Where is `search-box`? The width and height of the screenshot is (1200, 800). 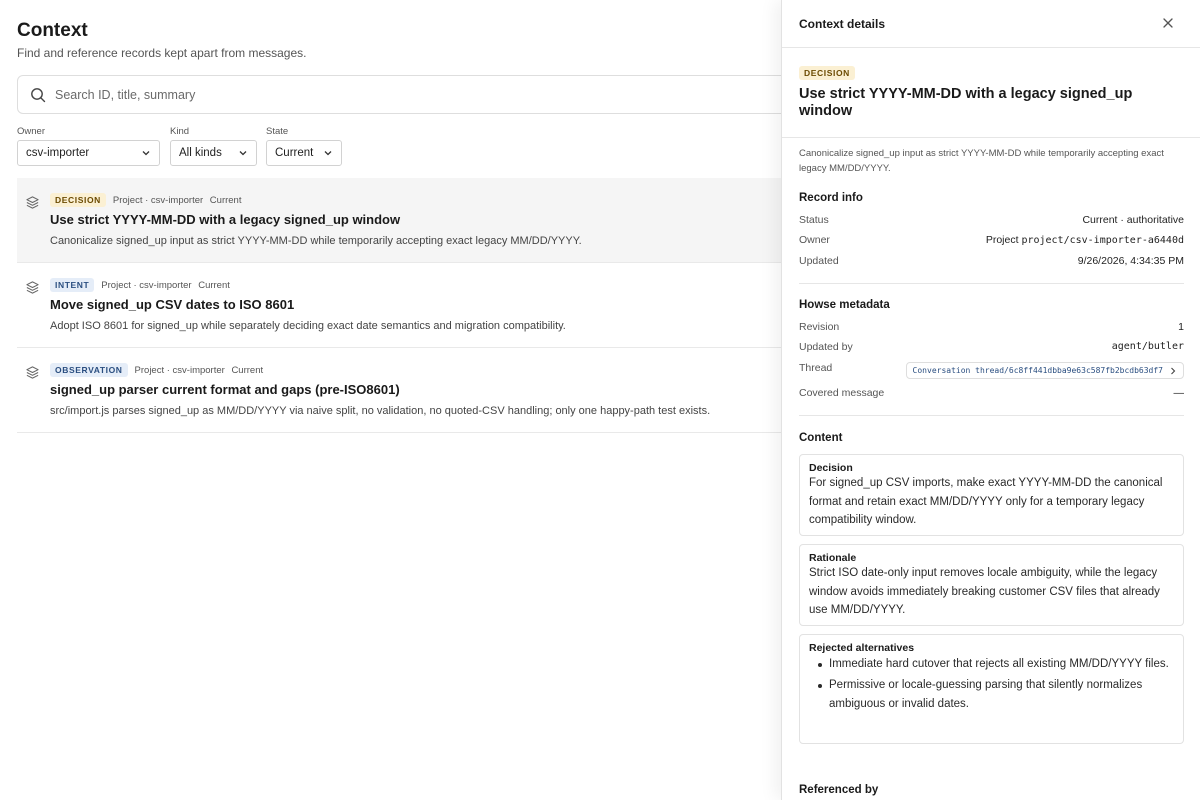
search-box is located at coordinates (412, 94).